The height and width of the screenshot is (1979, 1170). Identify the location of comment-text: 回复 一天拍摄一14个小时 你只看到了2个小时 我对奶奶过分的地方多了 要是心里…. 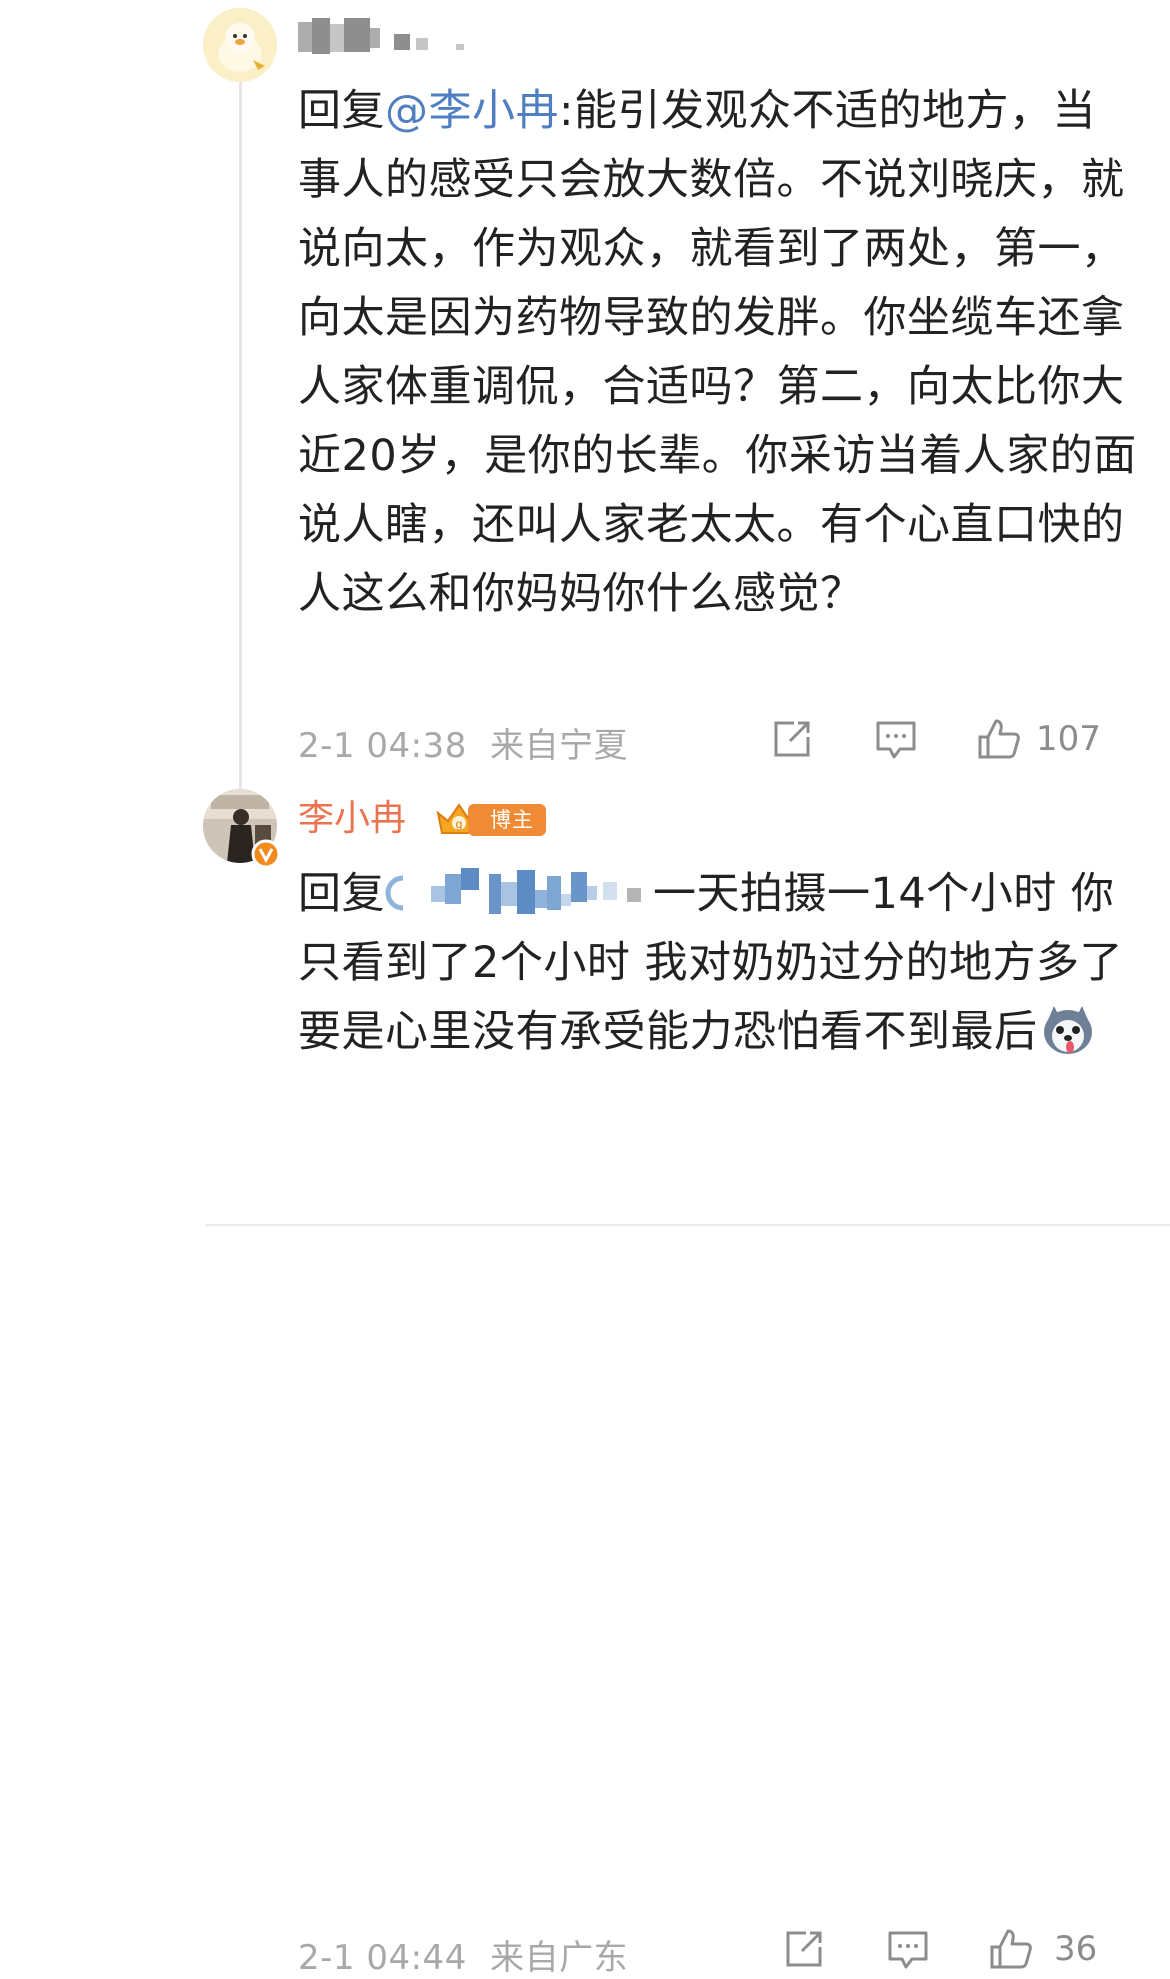
(718, 963).